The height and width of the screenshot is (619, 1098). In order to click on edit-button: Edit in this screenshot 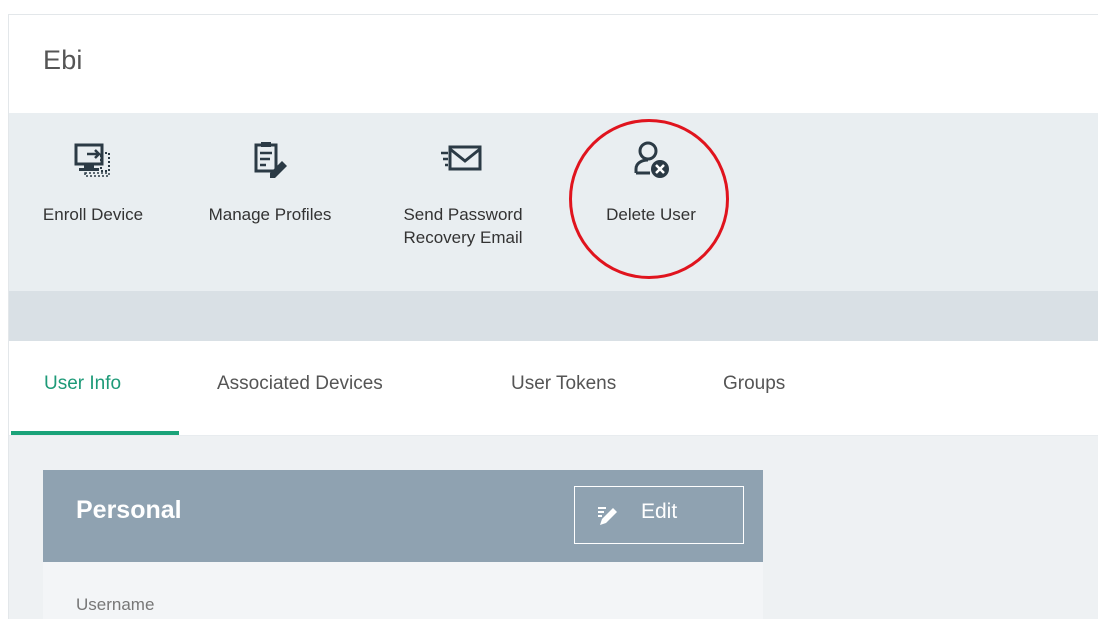, I will do `click(659, 515)`.